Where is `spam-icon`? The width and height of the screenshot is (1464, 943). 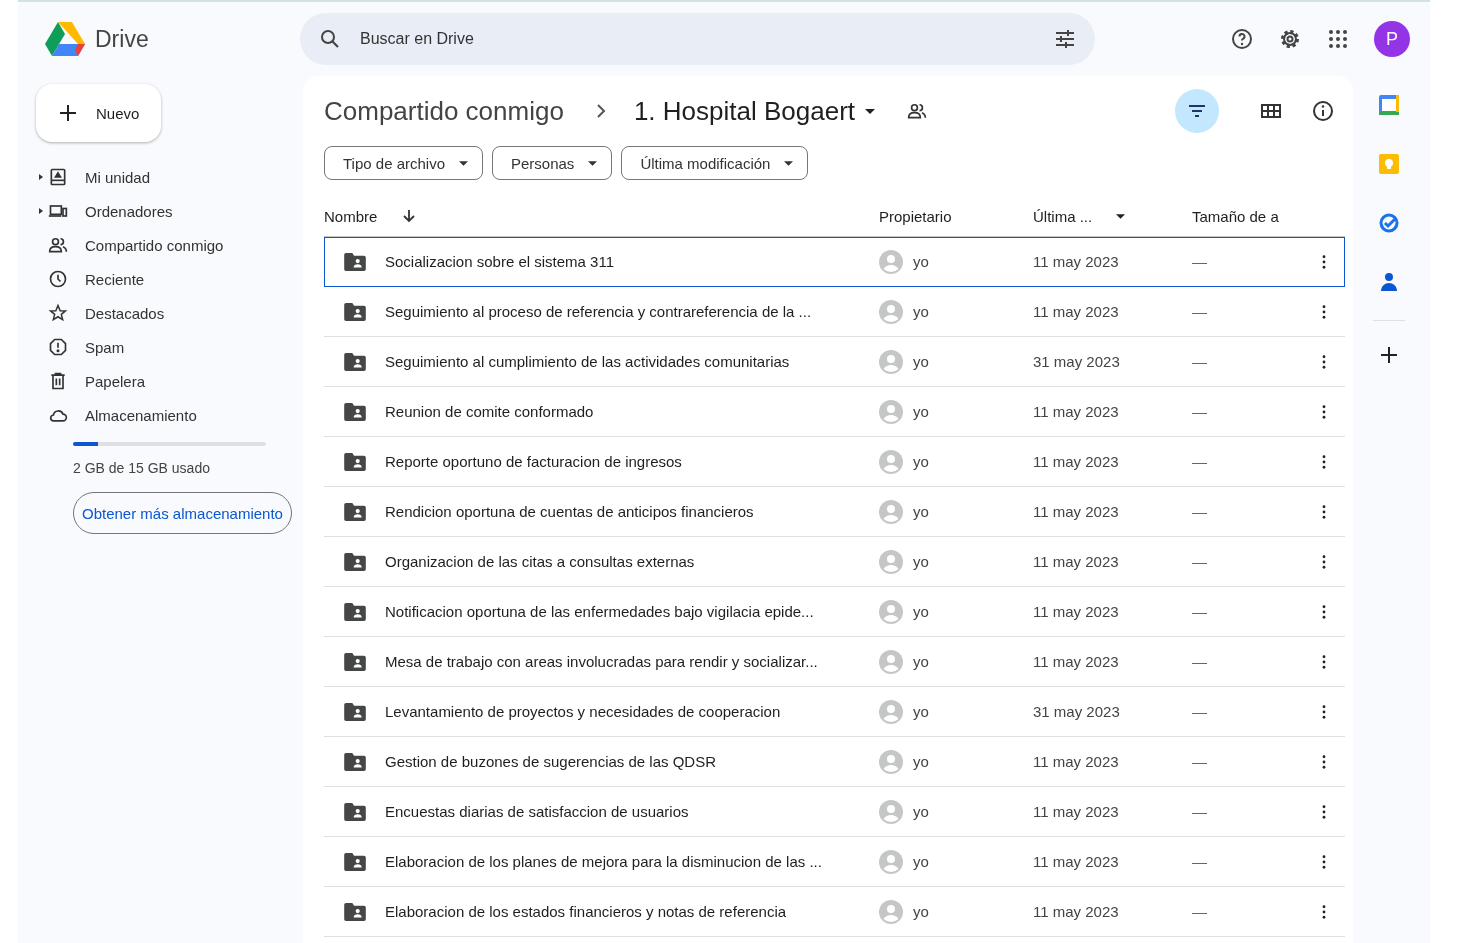
spam-icon is located at coordinates (58, 347).